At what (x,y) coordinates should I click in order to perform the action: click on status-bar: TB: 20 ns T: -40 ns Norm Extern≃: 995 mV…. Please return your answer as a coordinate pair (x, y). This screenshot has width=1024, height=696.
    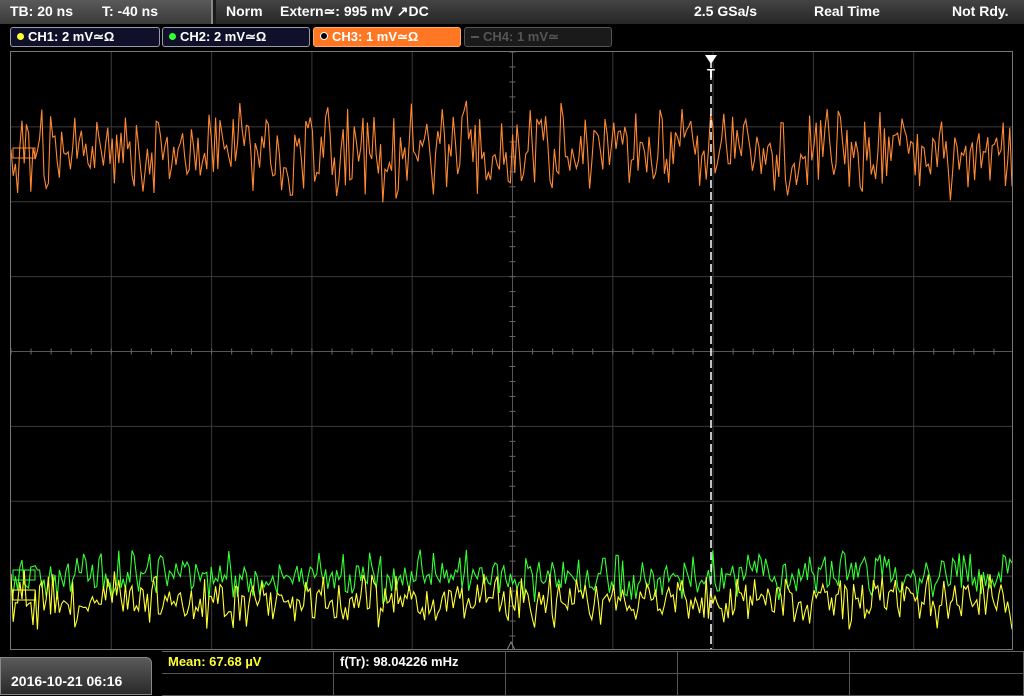
    Looking at the image, I should click on (512, 12).